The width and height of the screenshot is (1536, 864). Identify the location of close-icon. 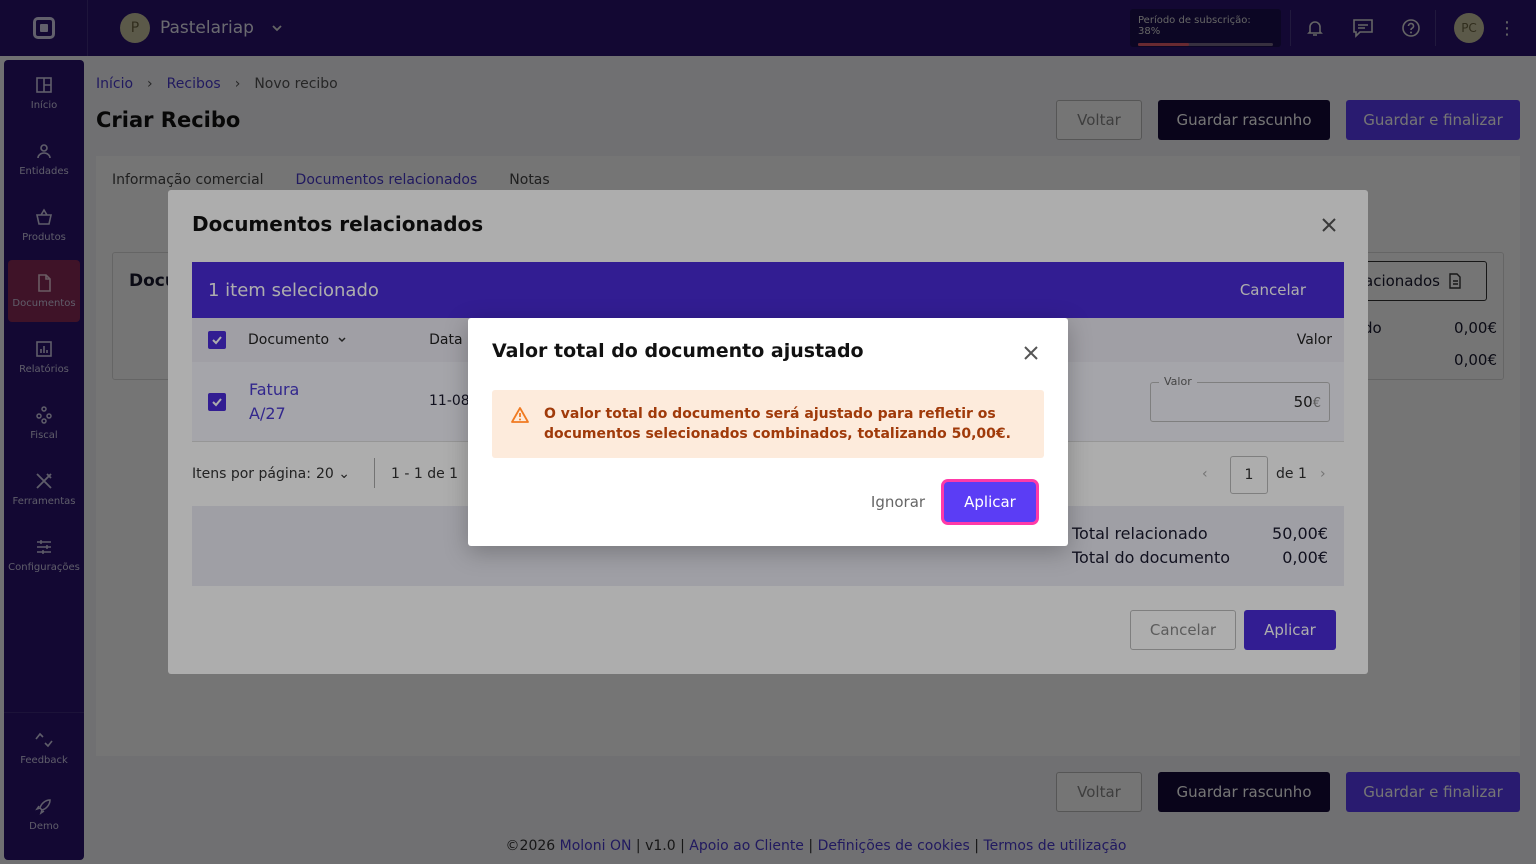
(1031, 353).